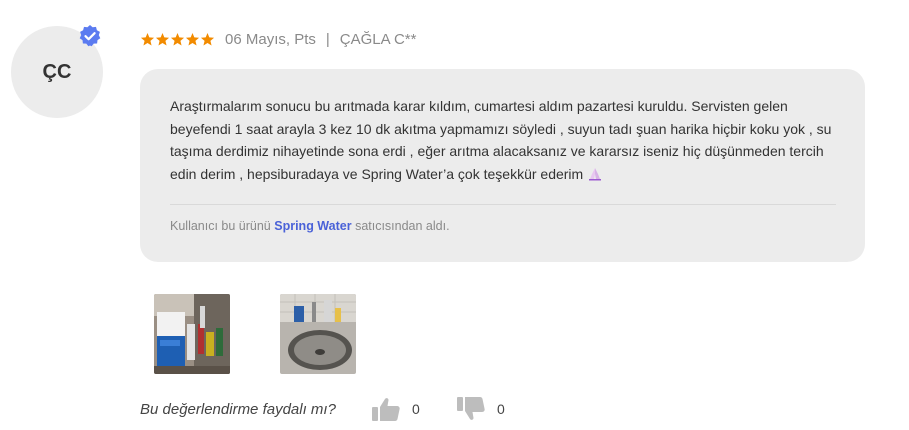  What do you see at coordinates (471, 408) in the screenshot?
I see `thumbs-down-icon` at bounding box center [471, 408].